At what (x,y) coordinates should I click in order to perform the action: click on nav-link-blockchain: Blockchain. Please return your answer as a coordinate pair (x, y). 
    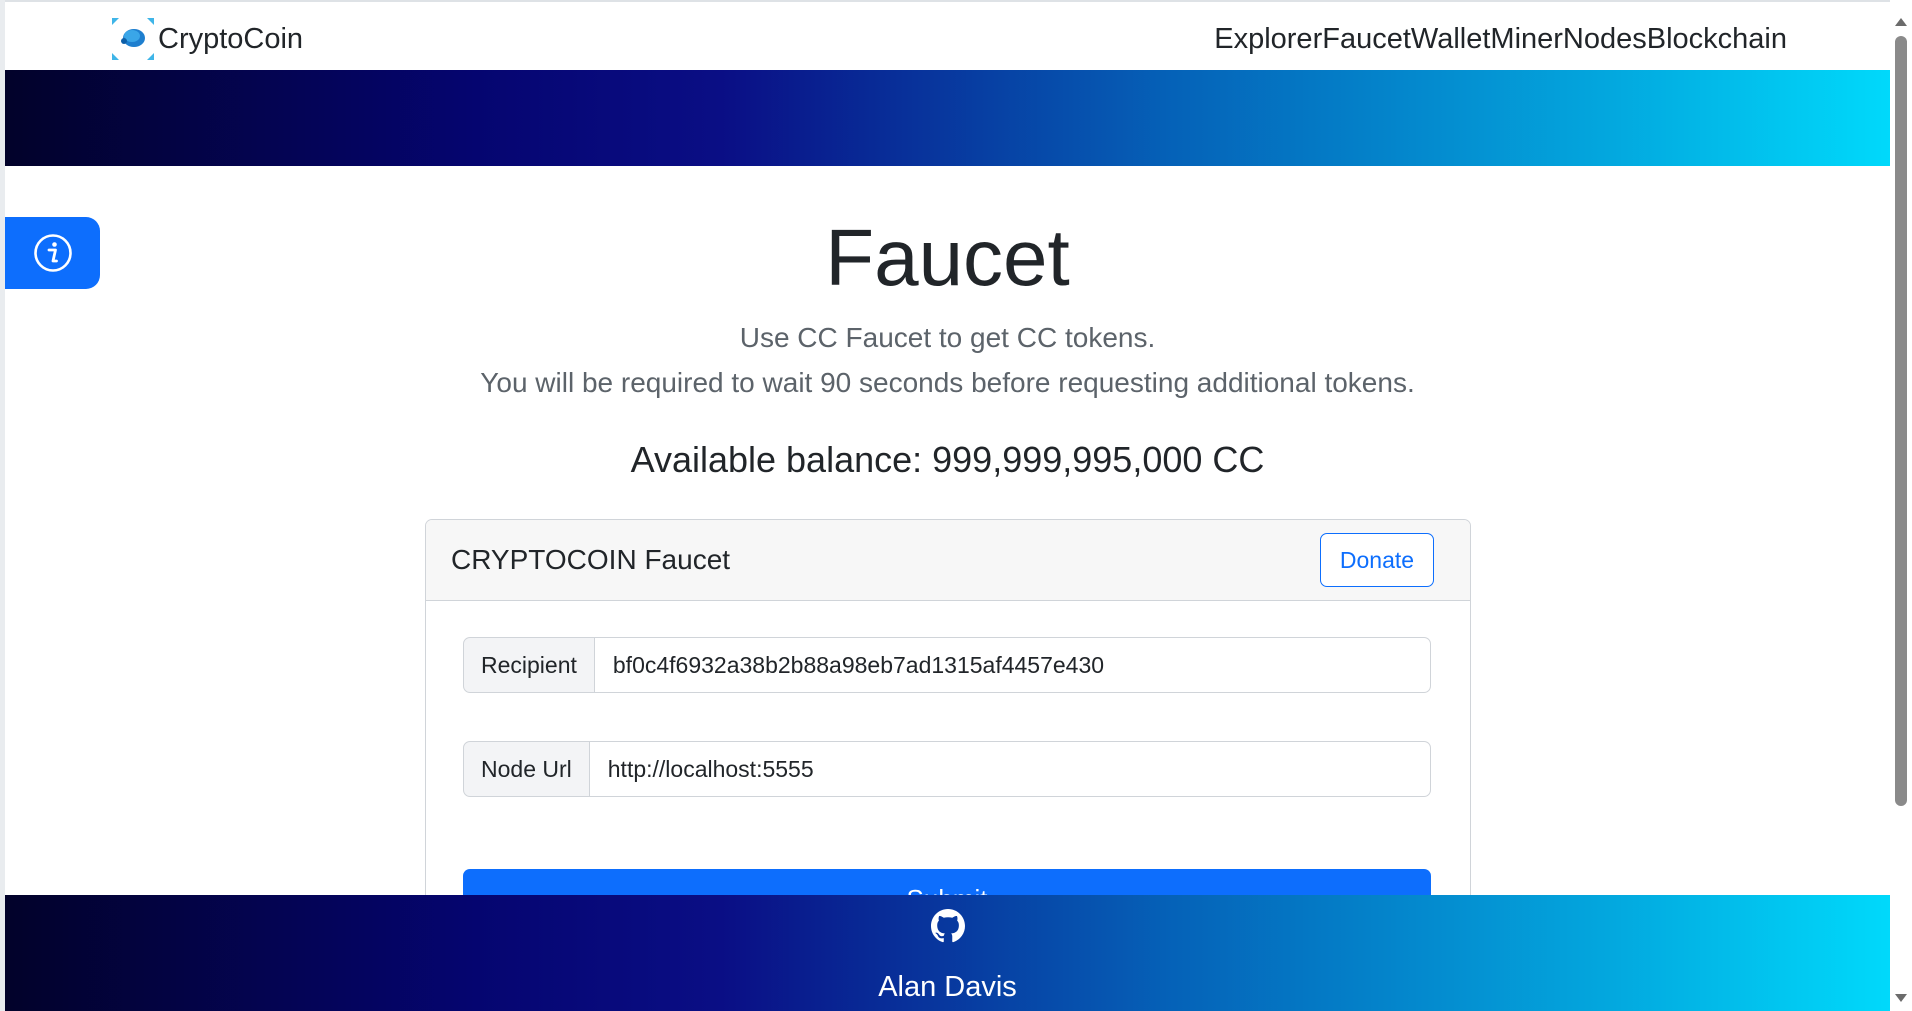
    Looking at the image, I should click on (1717, 39).